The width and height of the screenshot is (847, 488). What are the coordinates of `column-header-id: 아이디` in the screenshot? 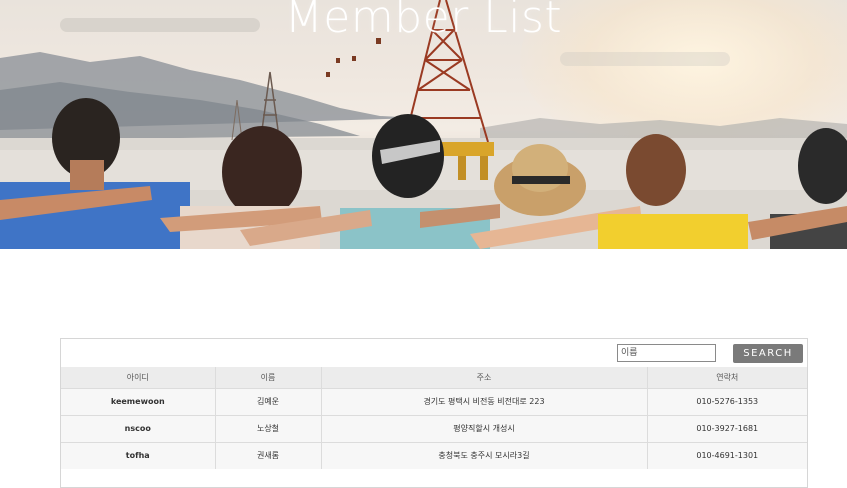 It's located at (138, 377).